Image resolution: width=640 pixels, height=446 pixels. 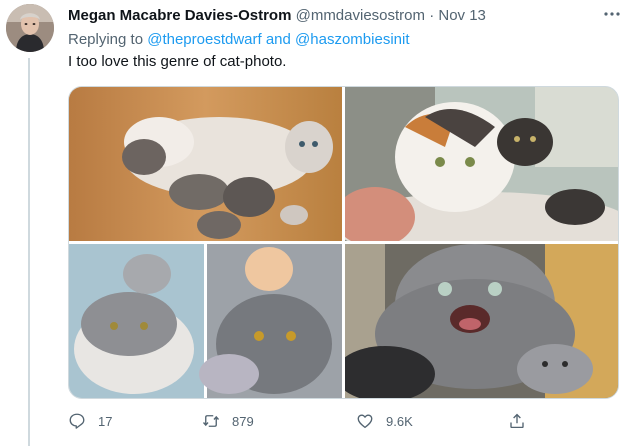 What do you see at coordinates (462, 15) in the screenshot?
I see `tweet-date: Nov 13` at bounding box center [462, 15].